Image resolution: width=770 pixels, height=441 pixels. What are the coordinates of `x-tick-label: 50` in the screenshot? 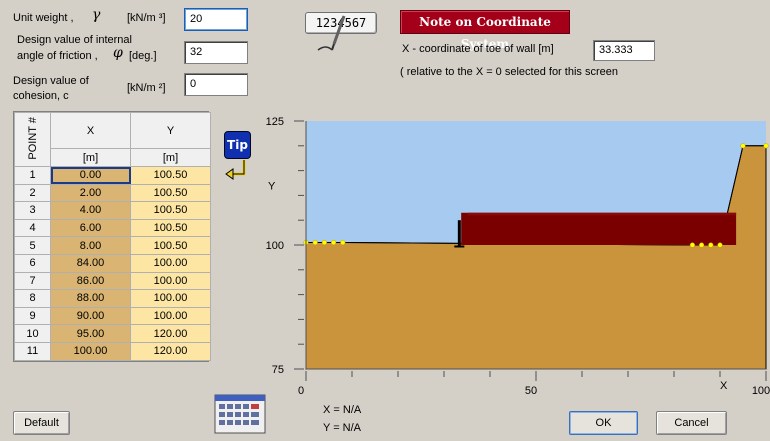 It's located at (531, 391).